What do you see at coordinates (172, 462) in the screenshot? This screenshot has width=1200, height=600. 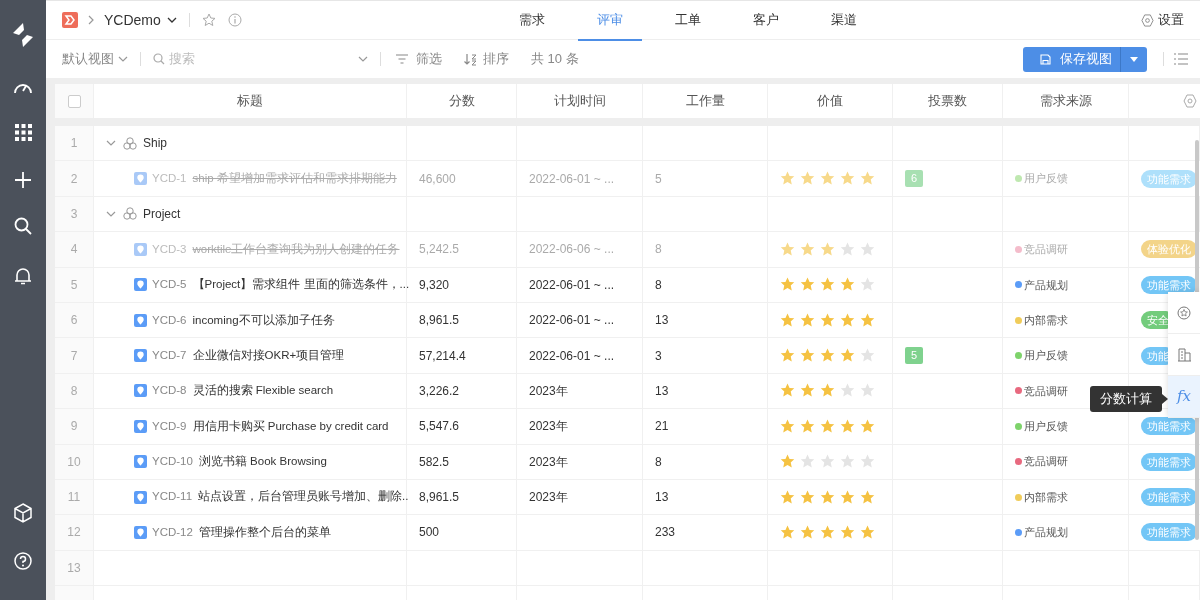 I see `item-id: YCD-10` at bounding box center [172, 462].